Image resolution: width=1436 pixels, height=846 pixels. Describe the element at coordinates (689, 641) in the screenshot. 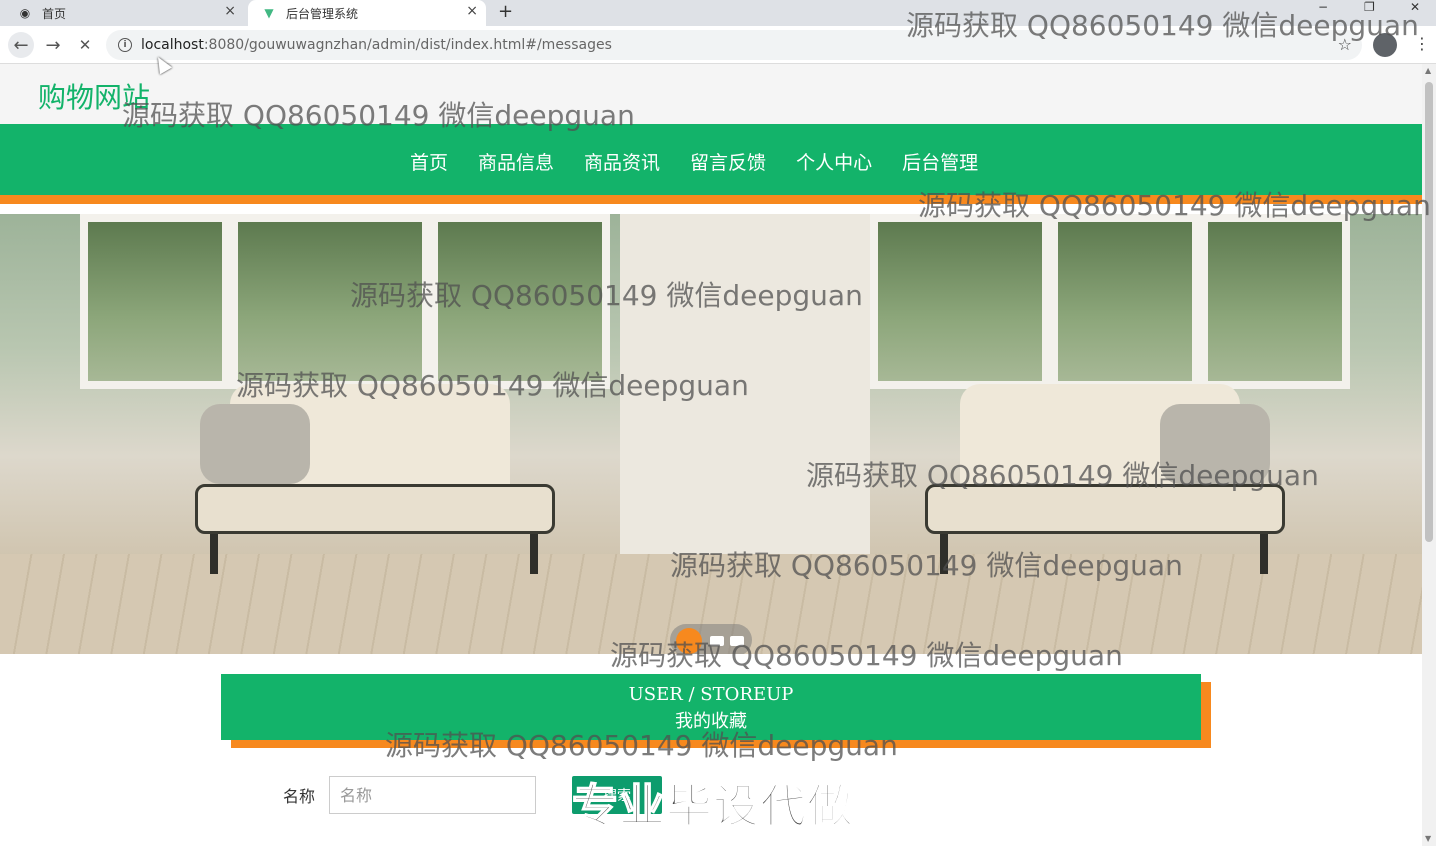

I see `carousel-dot-active` at that location.